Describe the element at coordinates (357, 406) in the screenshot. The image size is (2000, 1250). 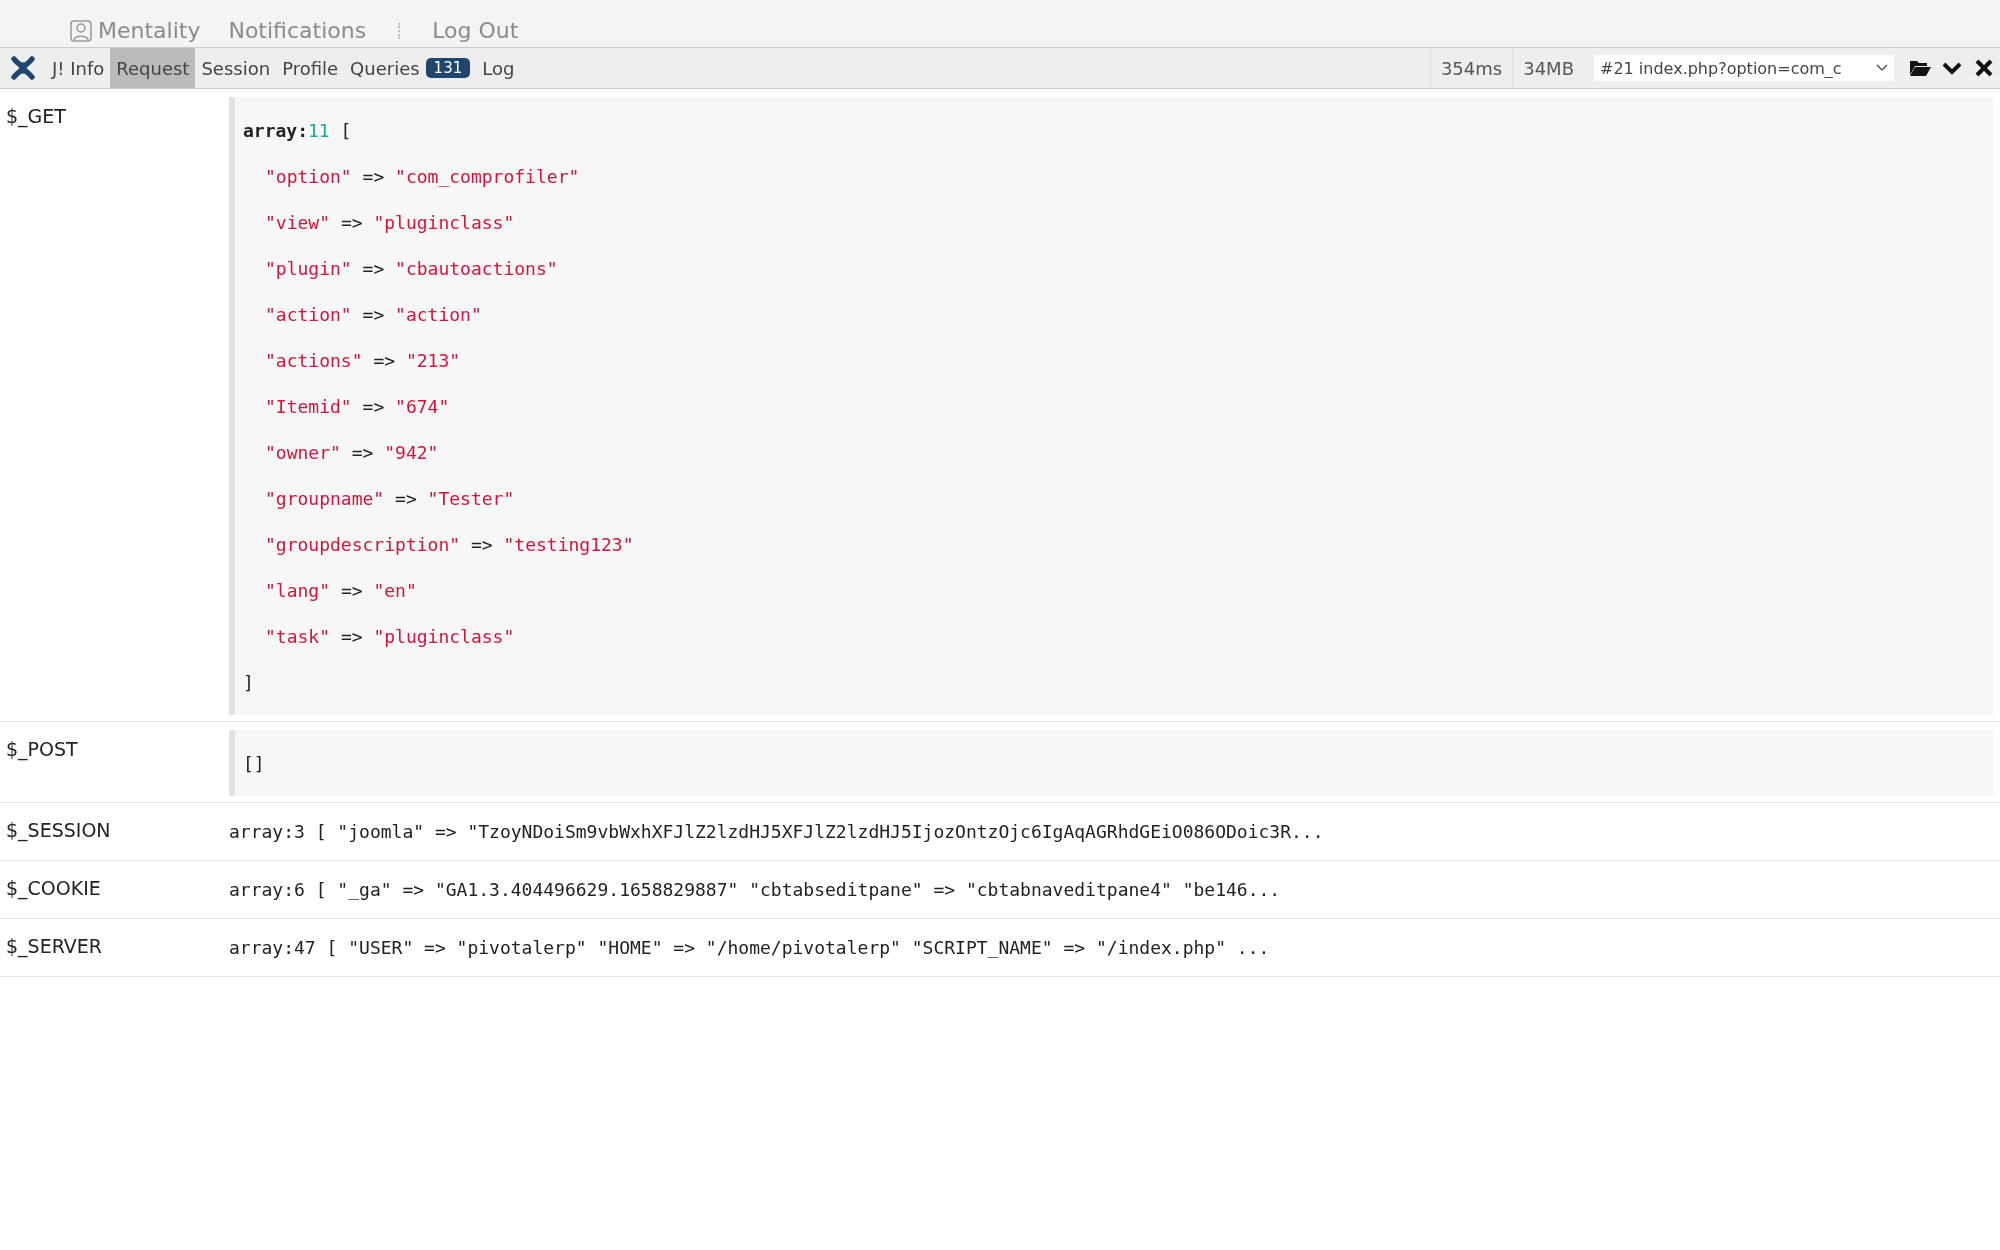
I see `dump-entry: "Itemid" => "674"` at that location.